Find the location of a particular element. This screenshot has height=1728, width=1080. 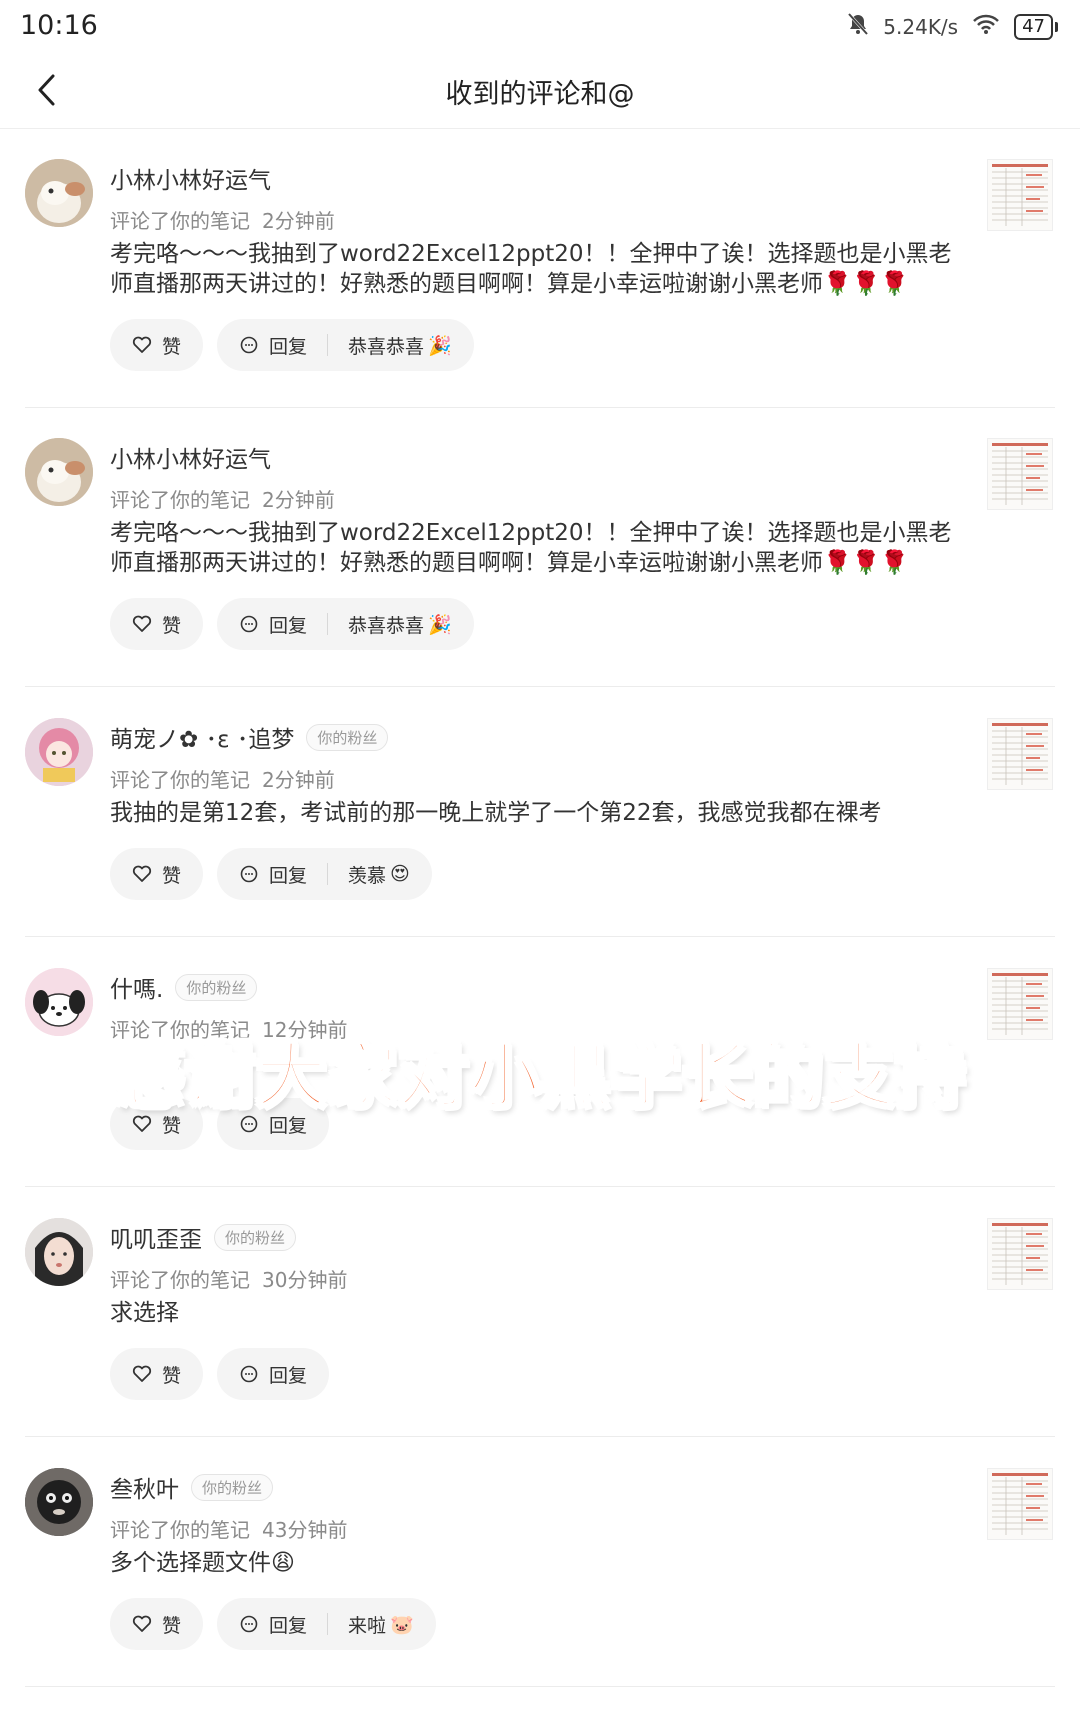

battery-level: 47 is located at coordinates (1033, 26).